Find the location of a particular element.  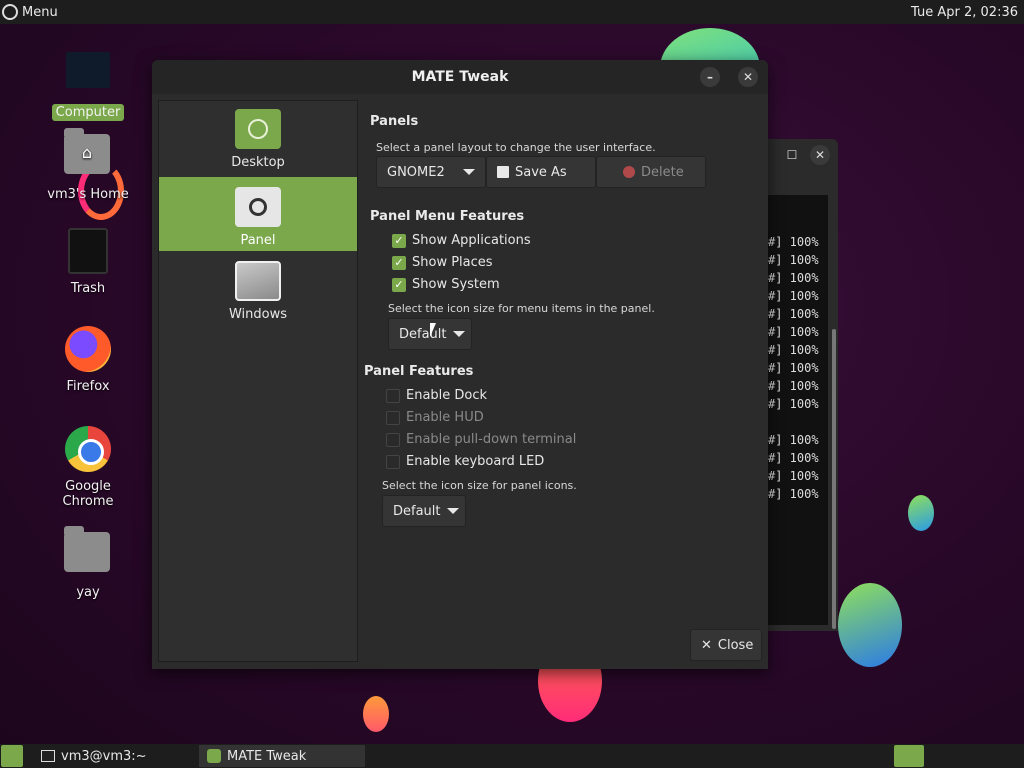

checkbox-label: Show System is located at coordinates (456, 284).